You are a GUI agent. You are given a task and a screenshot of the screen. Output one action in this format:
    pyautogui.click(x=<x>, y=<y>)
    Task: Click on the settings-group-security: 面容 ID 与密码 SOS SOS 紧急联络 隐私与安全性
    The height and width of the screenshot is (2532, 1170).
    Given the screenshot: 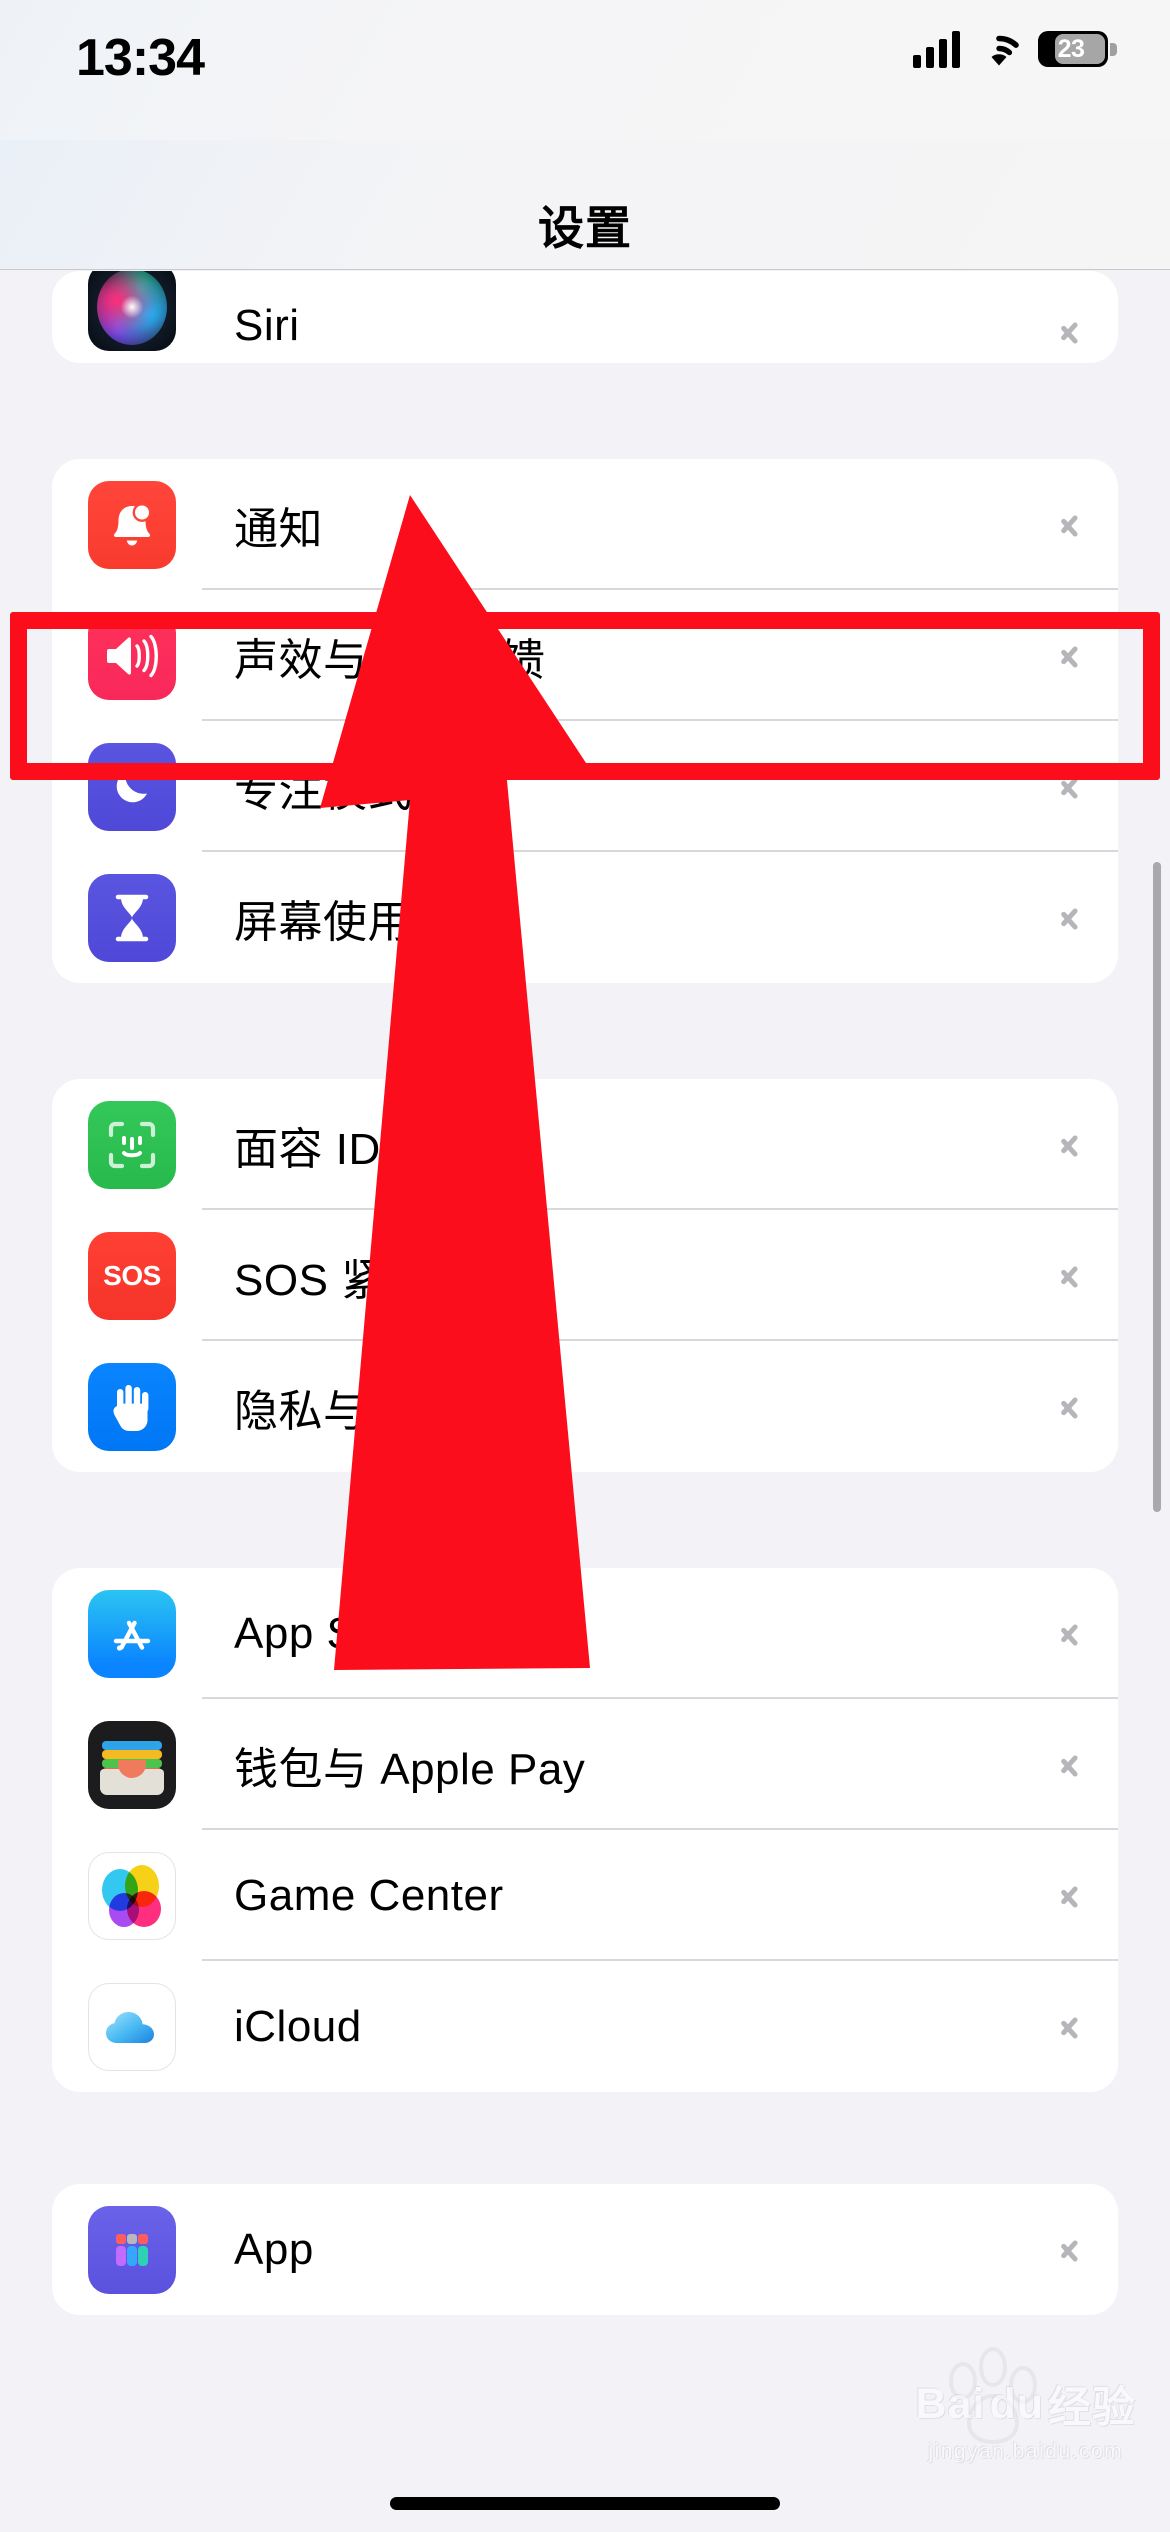 What is the action you would take?
    pyautogui.click(x=585, y=1275)
    